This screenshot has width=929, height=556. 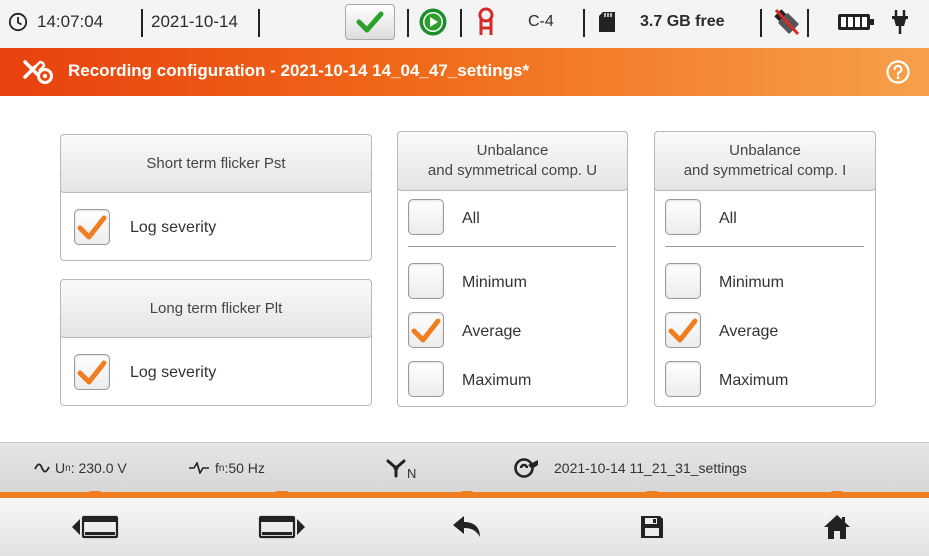 What do you see at coordinates (42, 468) in the screenshot?
I see `sine-icon` at bounding box center [42, 468].